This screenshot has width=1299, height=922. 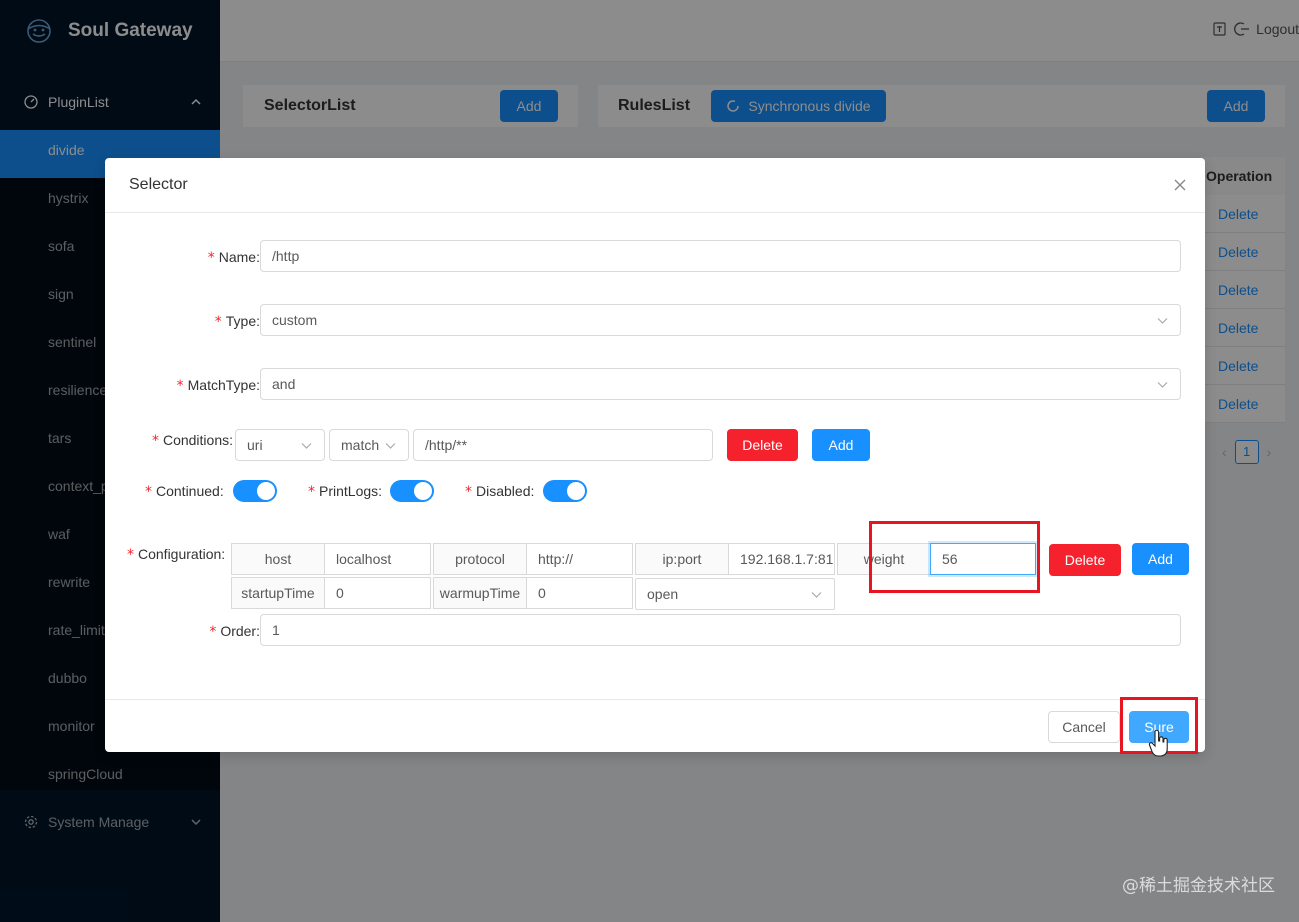 I want to click on condition-delete-button: Delete, so click(x=762, y=445).